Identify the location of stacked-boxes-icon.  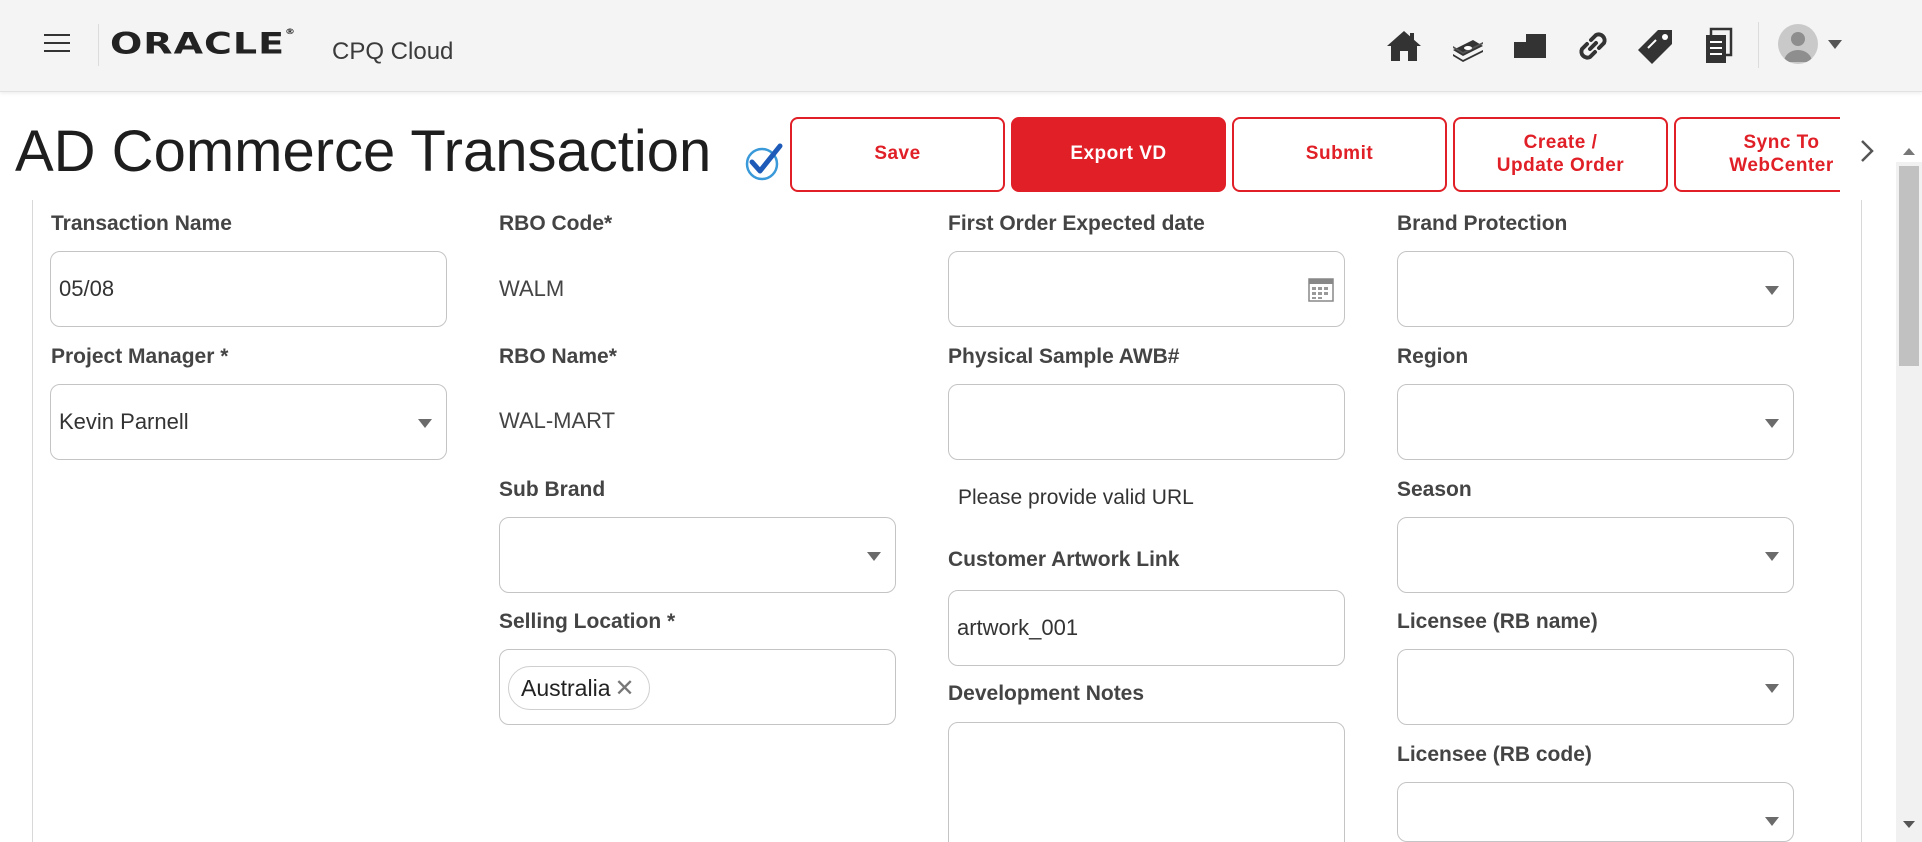
(1529, 46).